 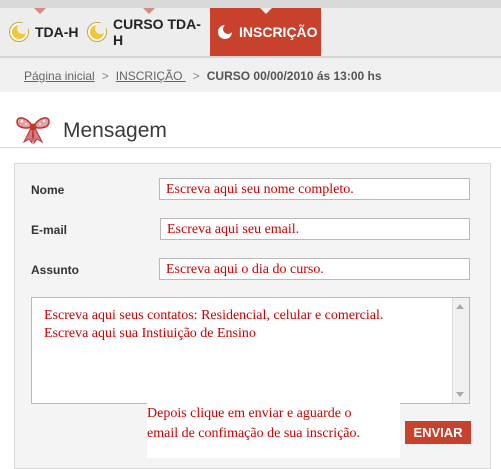 I want to click on tab-curso-tda-h: CURSO TDA-H, so click(x=145, y=32).